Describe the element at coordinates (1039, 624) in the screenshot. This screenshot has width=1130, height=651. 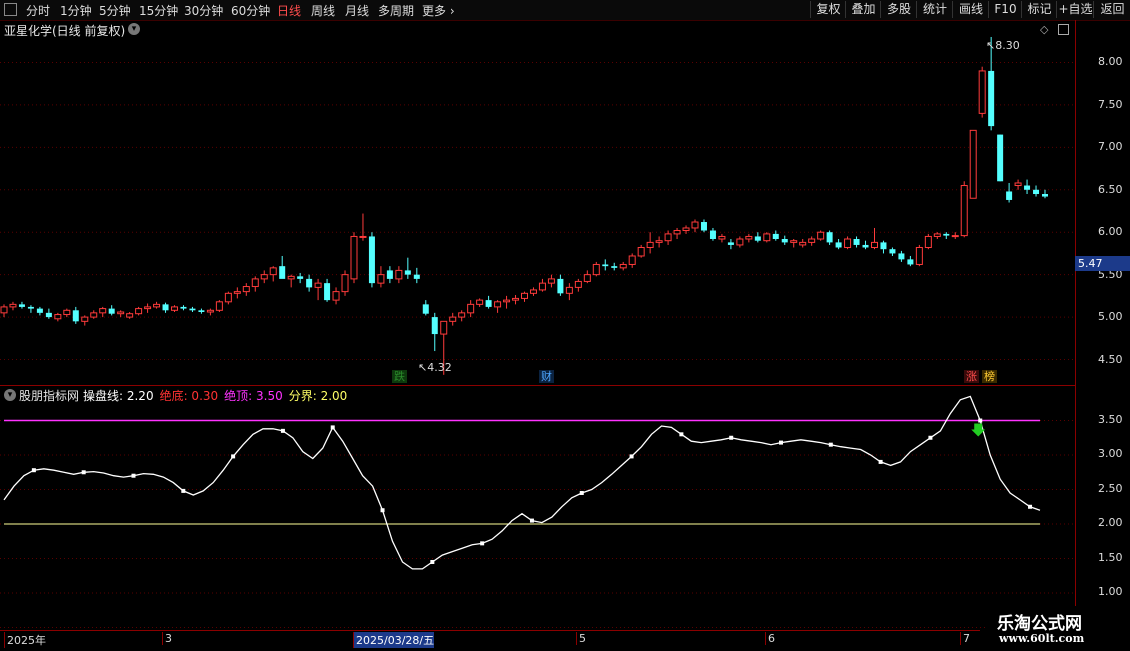
I see `watermark-title: 乐淘公式网` at that location.